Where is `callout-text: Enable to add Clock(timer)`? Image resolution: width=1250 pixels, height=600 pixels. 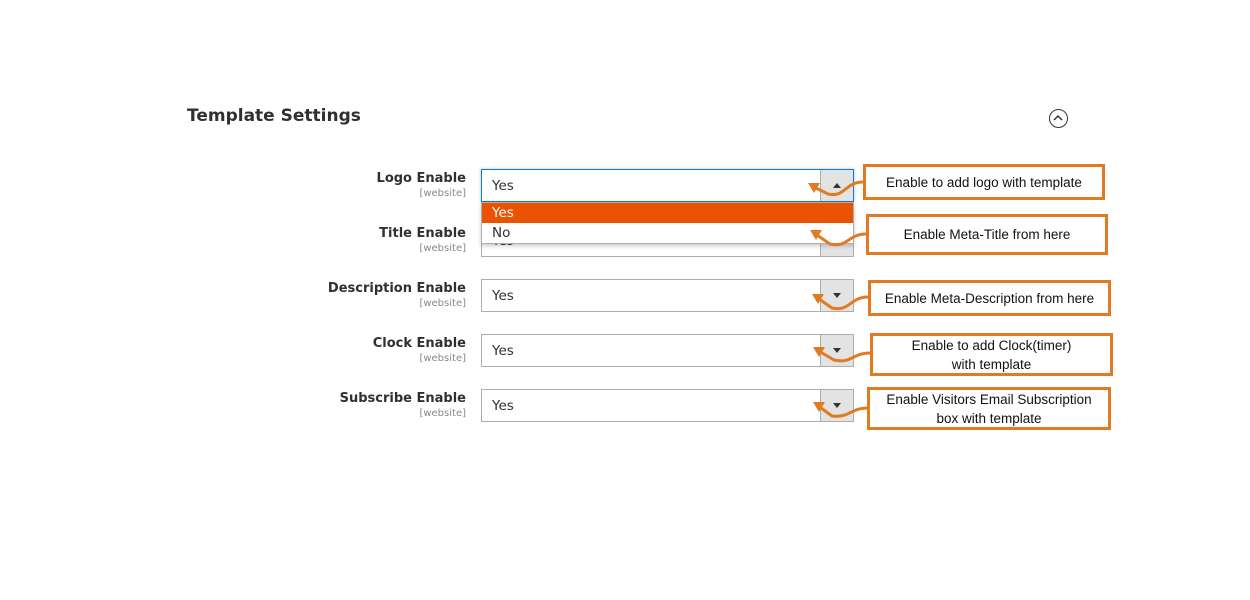 callout-text: Enable to add Clock(timer) is located at coordinates (991, 345).